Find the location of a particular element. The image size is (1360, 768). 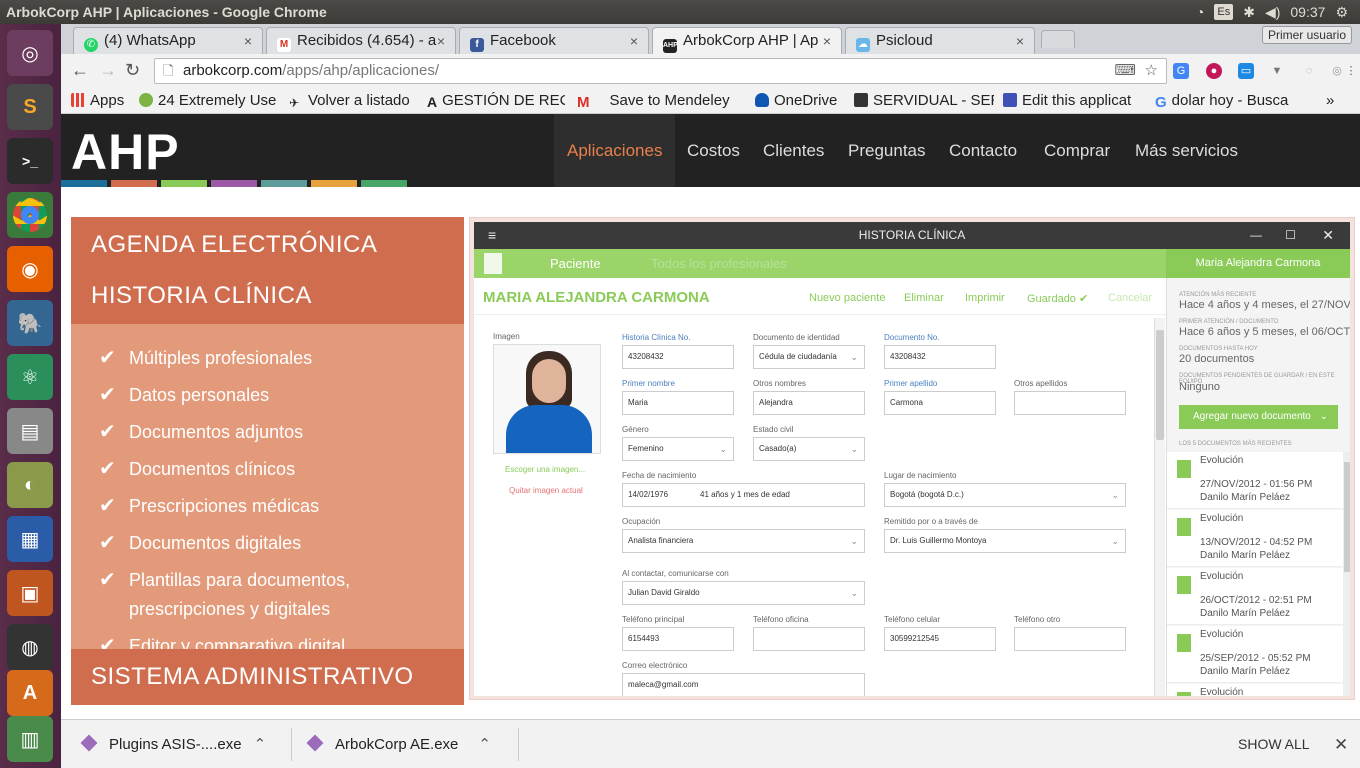

genero-select: Femenino ⌄ is located at coordinates (678, 449).